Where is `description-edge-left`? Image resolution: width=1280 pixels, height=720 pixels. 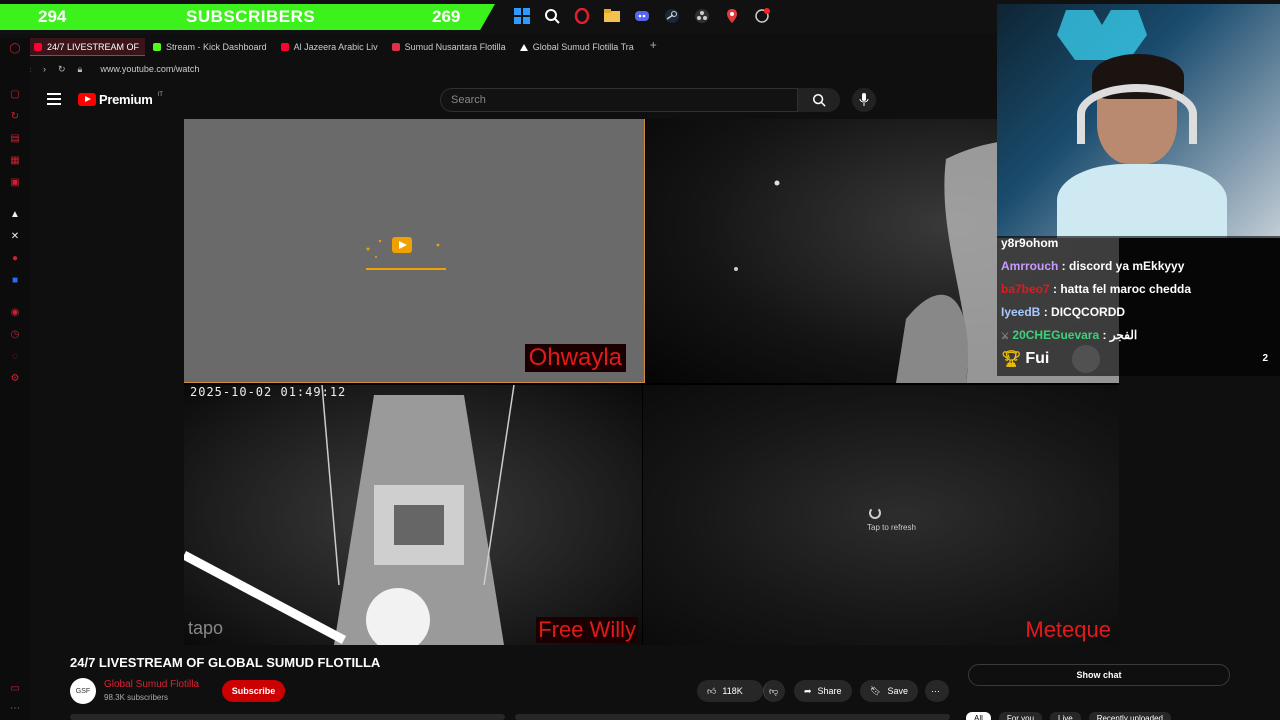 description-edge-left is located at coordinates (287, 717).